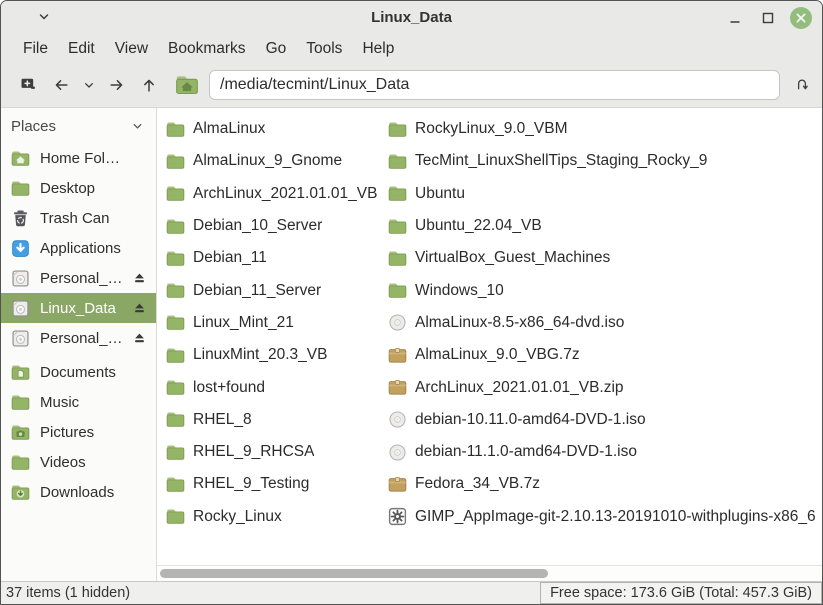 The width and height of the screenshot is (823, 605). Describe the element at coordinates (324, 49) in the screenshot. I see `menu-tools: Tools` at that location.